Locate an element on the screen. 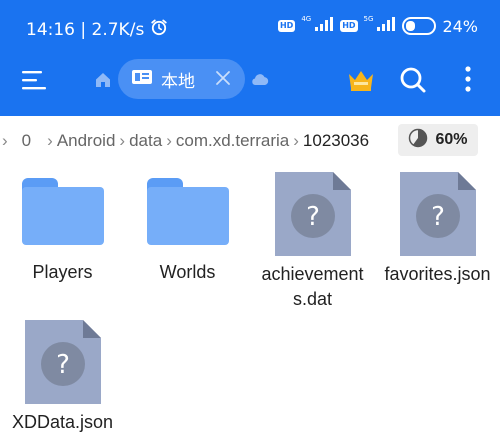 This screenshot has height=445, width=500. battery-icon is located at coordinates (419, 26).